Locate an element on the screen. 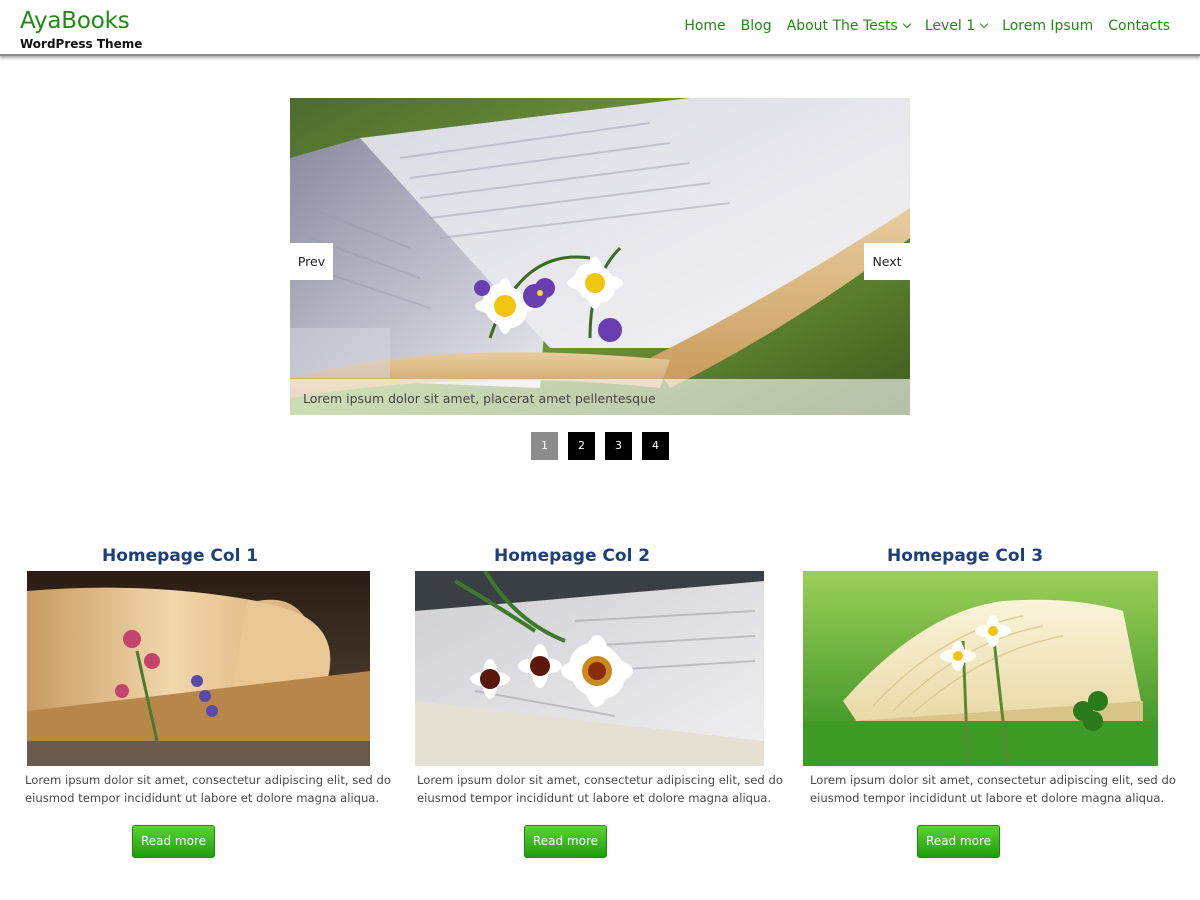 The image size is (1200, 900). nav-item-about-the-tests: About The Tests is located at coordinates (849, 26).